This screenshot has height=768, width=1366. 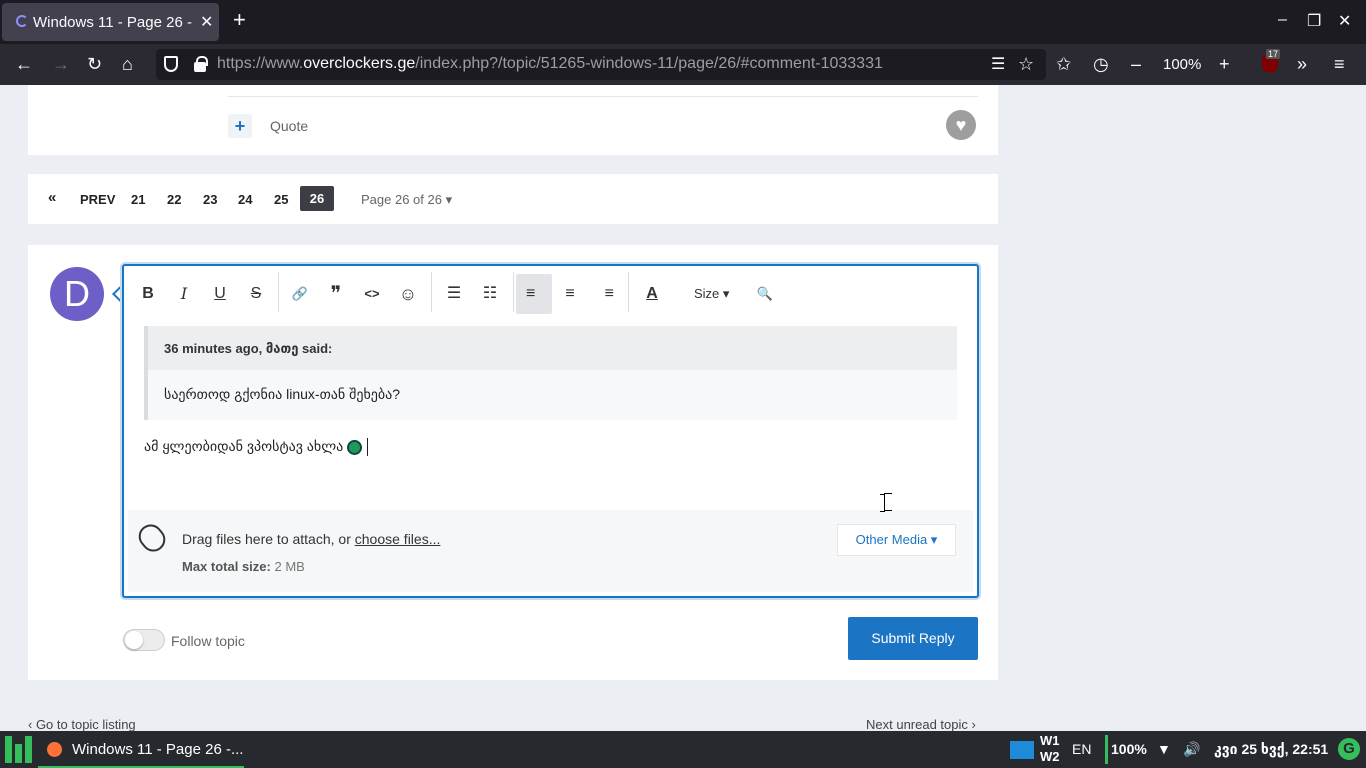 What do you see at coordinates (1182, 64) in the screenshot?
I see `zoom-level: 100%` at bounding box center [1182, 64].